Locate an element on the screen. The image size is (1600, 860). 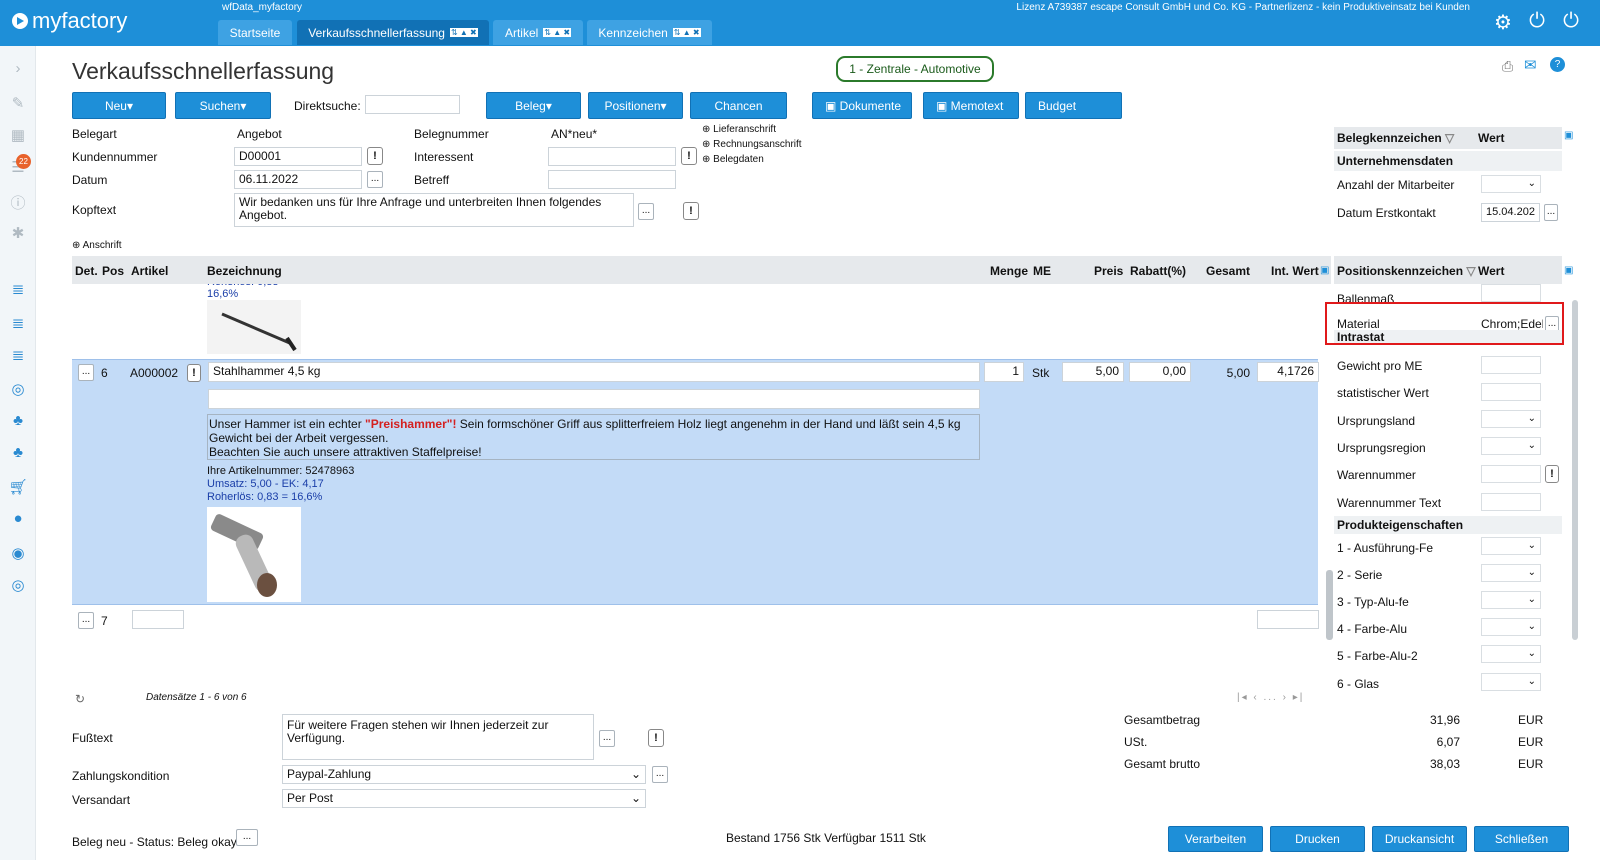
col-gesamt: Gesamt is located at coordinates (1228, 271).